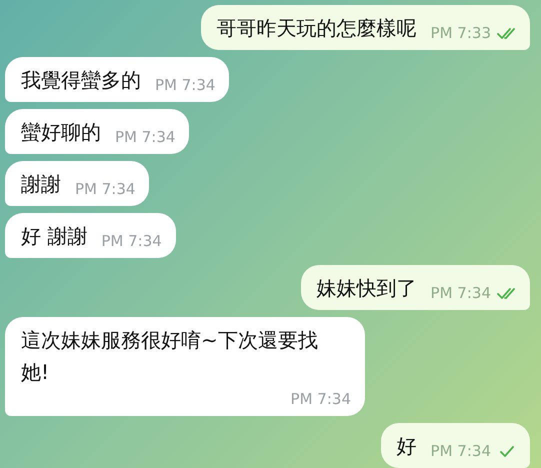  I want to click on message-text: 蠻好聊的, so click(61, 132).